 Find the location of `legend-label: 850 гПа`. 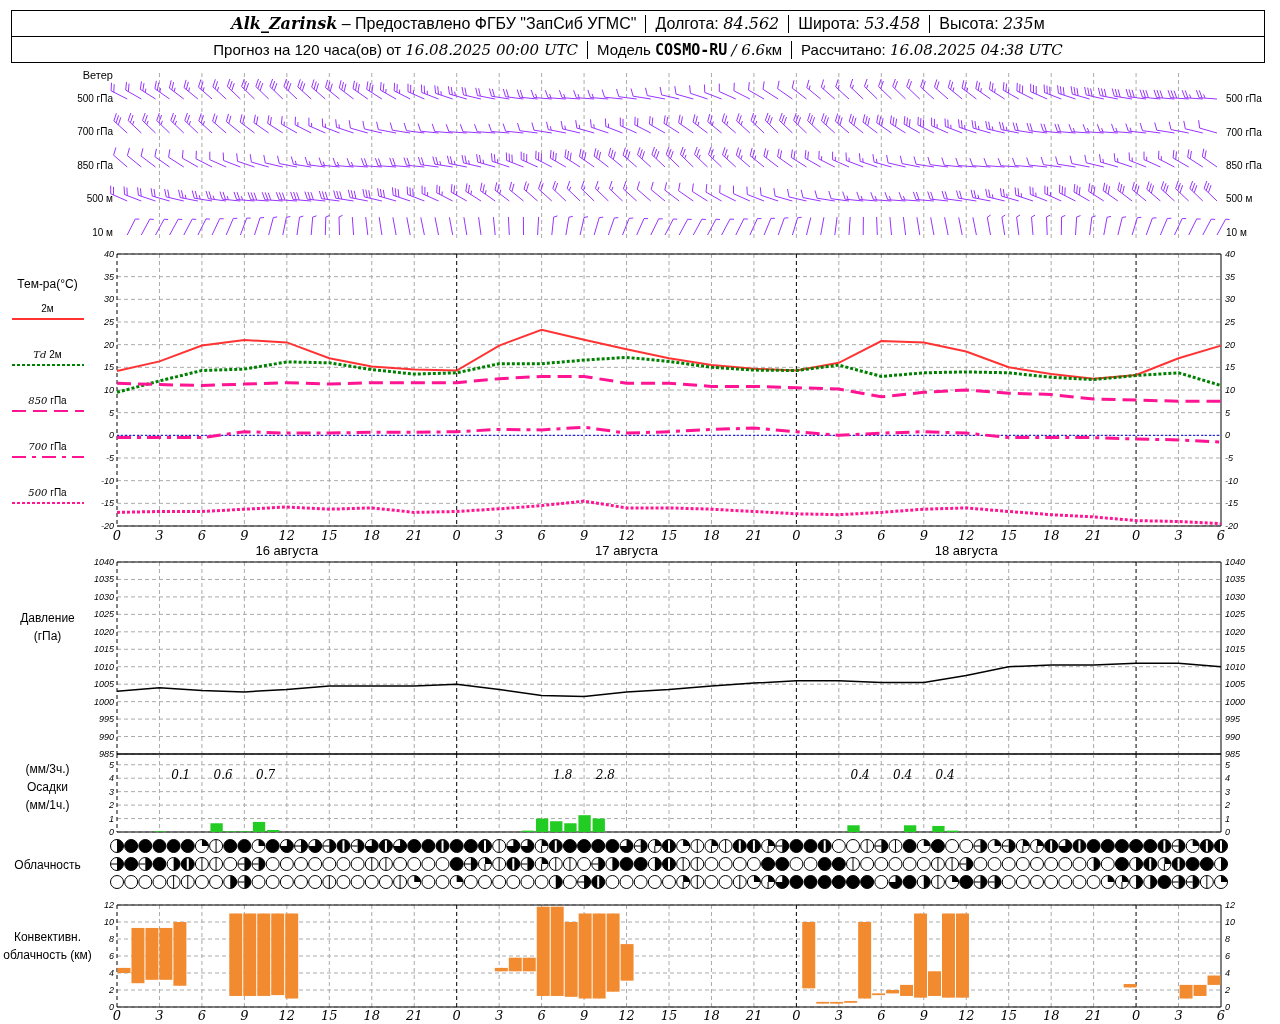

legend-label: 850 гПа is located at coordinates (47, 400).